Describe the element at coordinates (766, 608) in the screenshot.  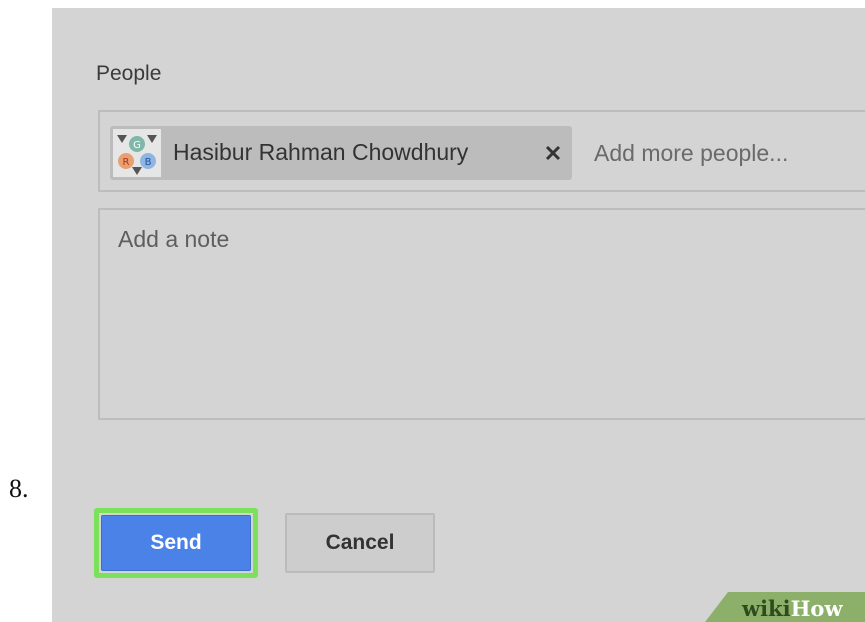
I see `watermark-wiki: wiki` at that location.